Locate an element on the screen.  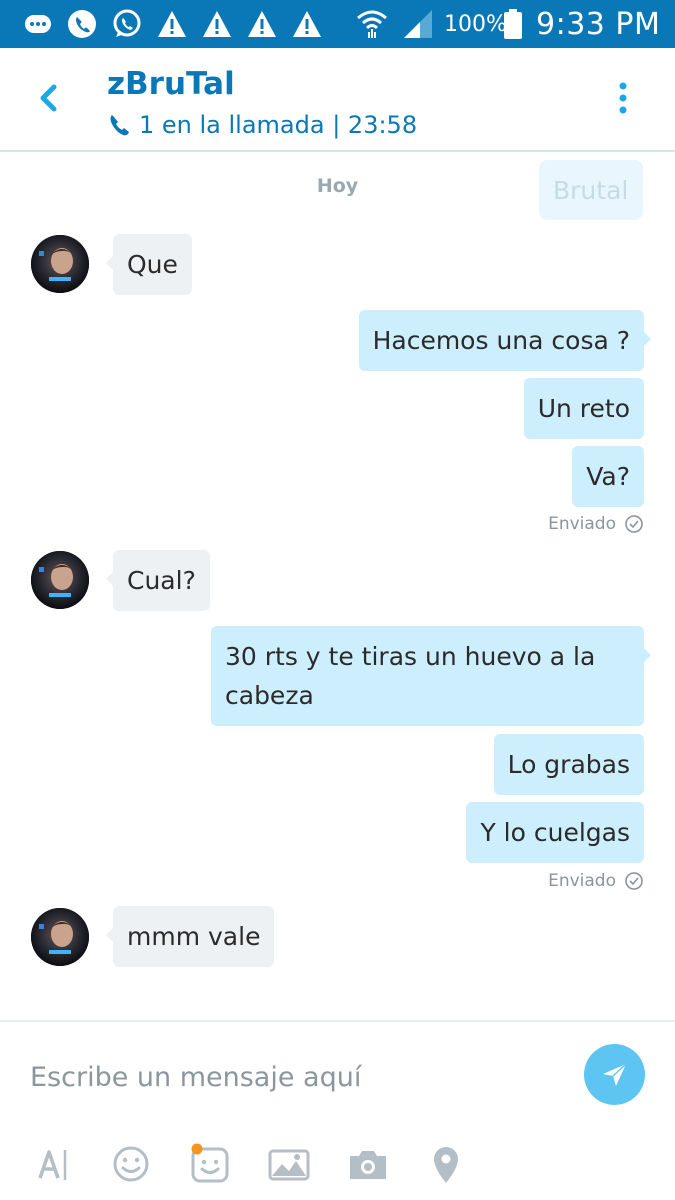
more-vertical-icon is located at coordinates (623, 98).